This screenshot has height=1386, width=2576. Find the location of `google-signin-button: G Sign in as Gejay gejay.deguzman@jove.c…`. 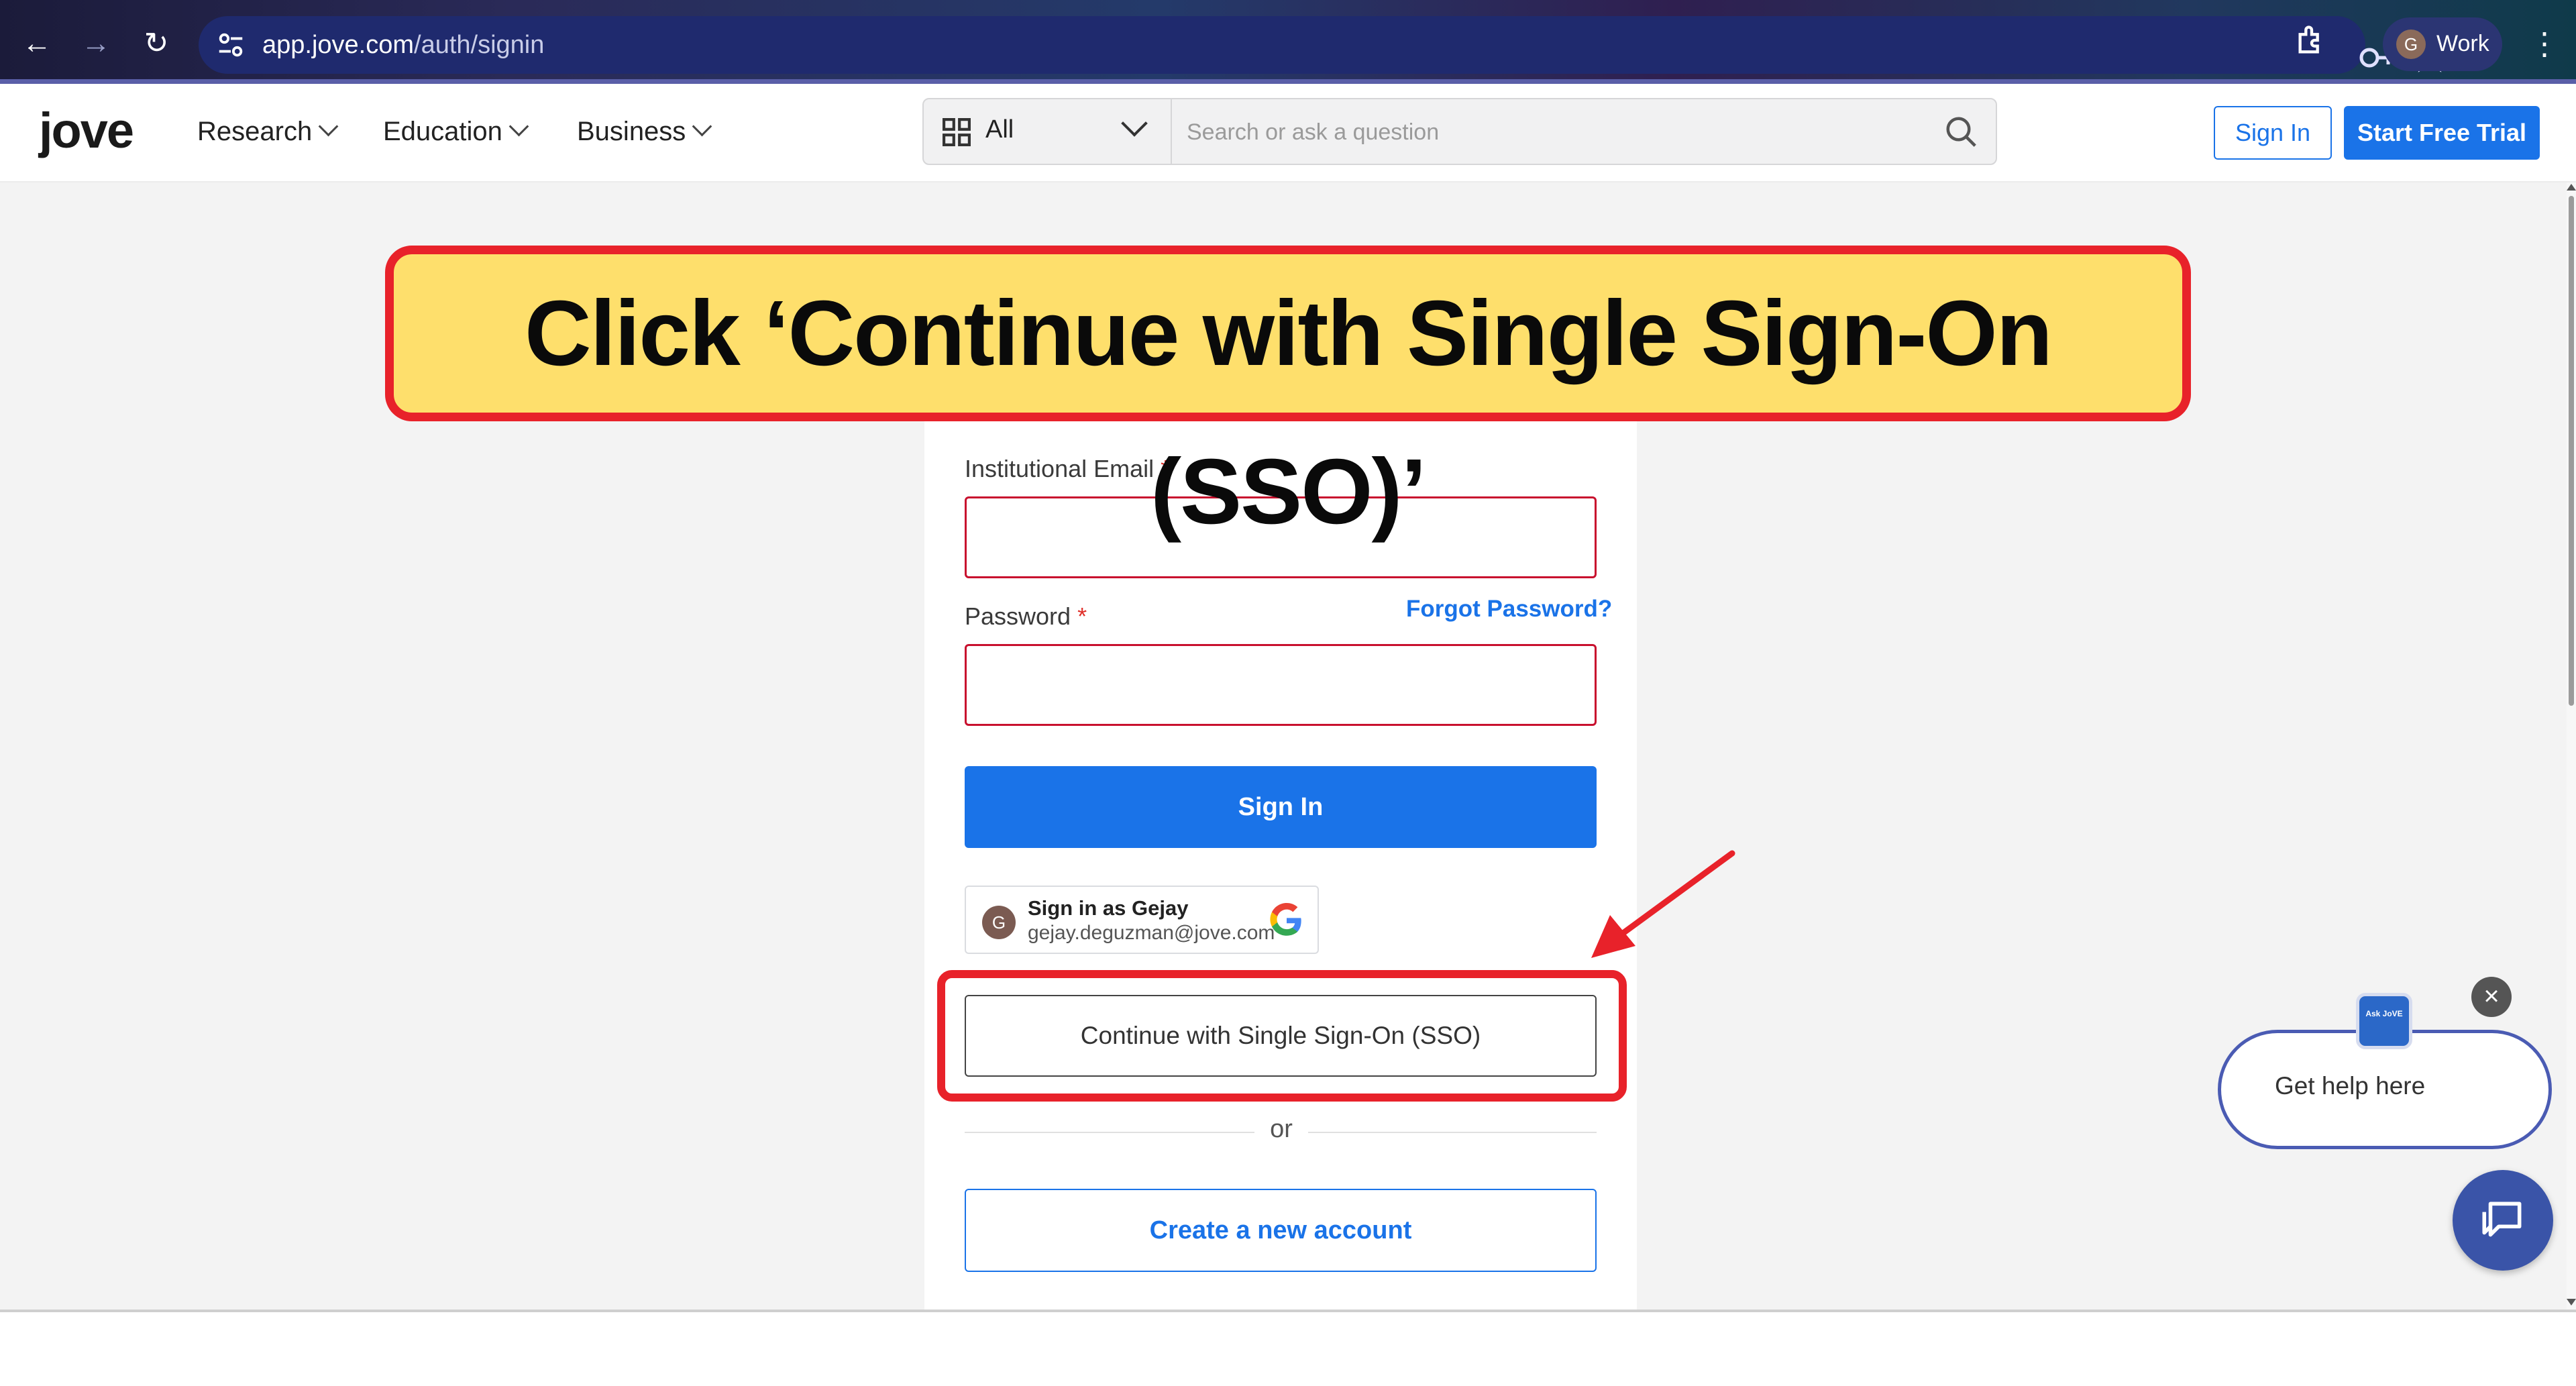

google-signin-button: G Sign in as Gejay gejay.deguzman@jove.c… is located at coordinates (1142, 920).